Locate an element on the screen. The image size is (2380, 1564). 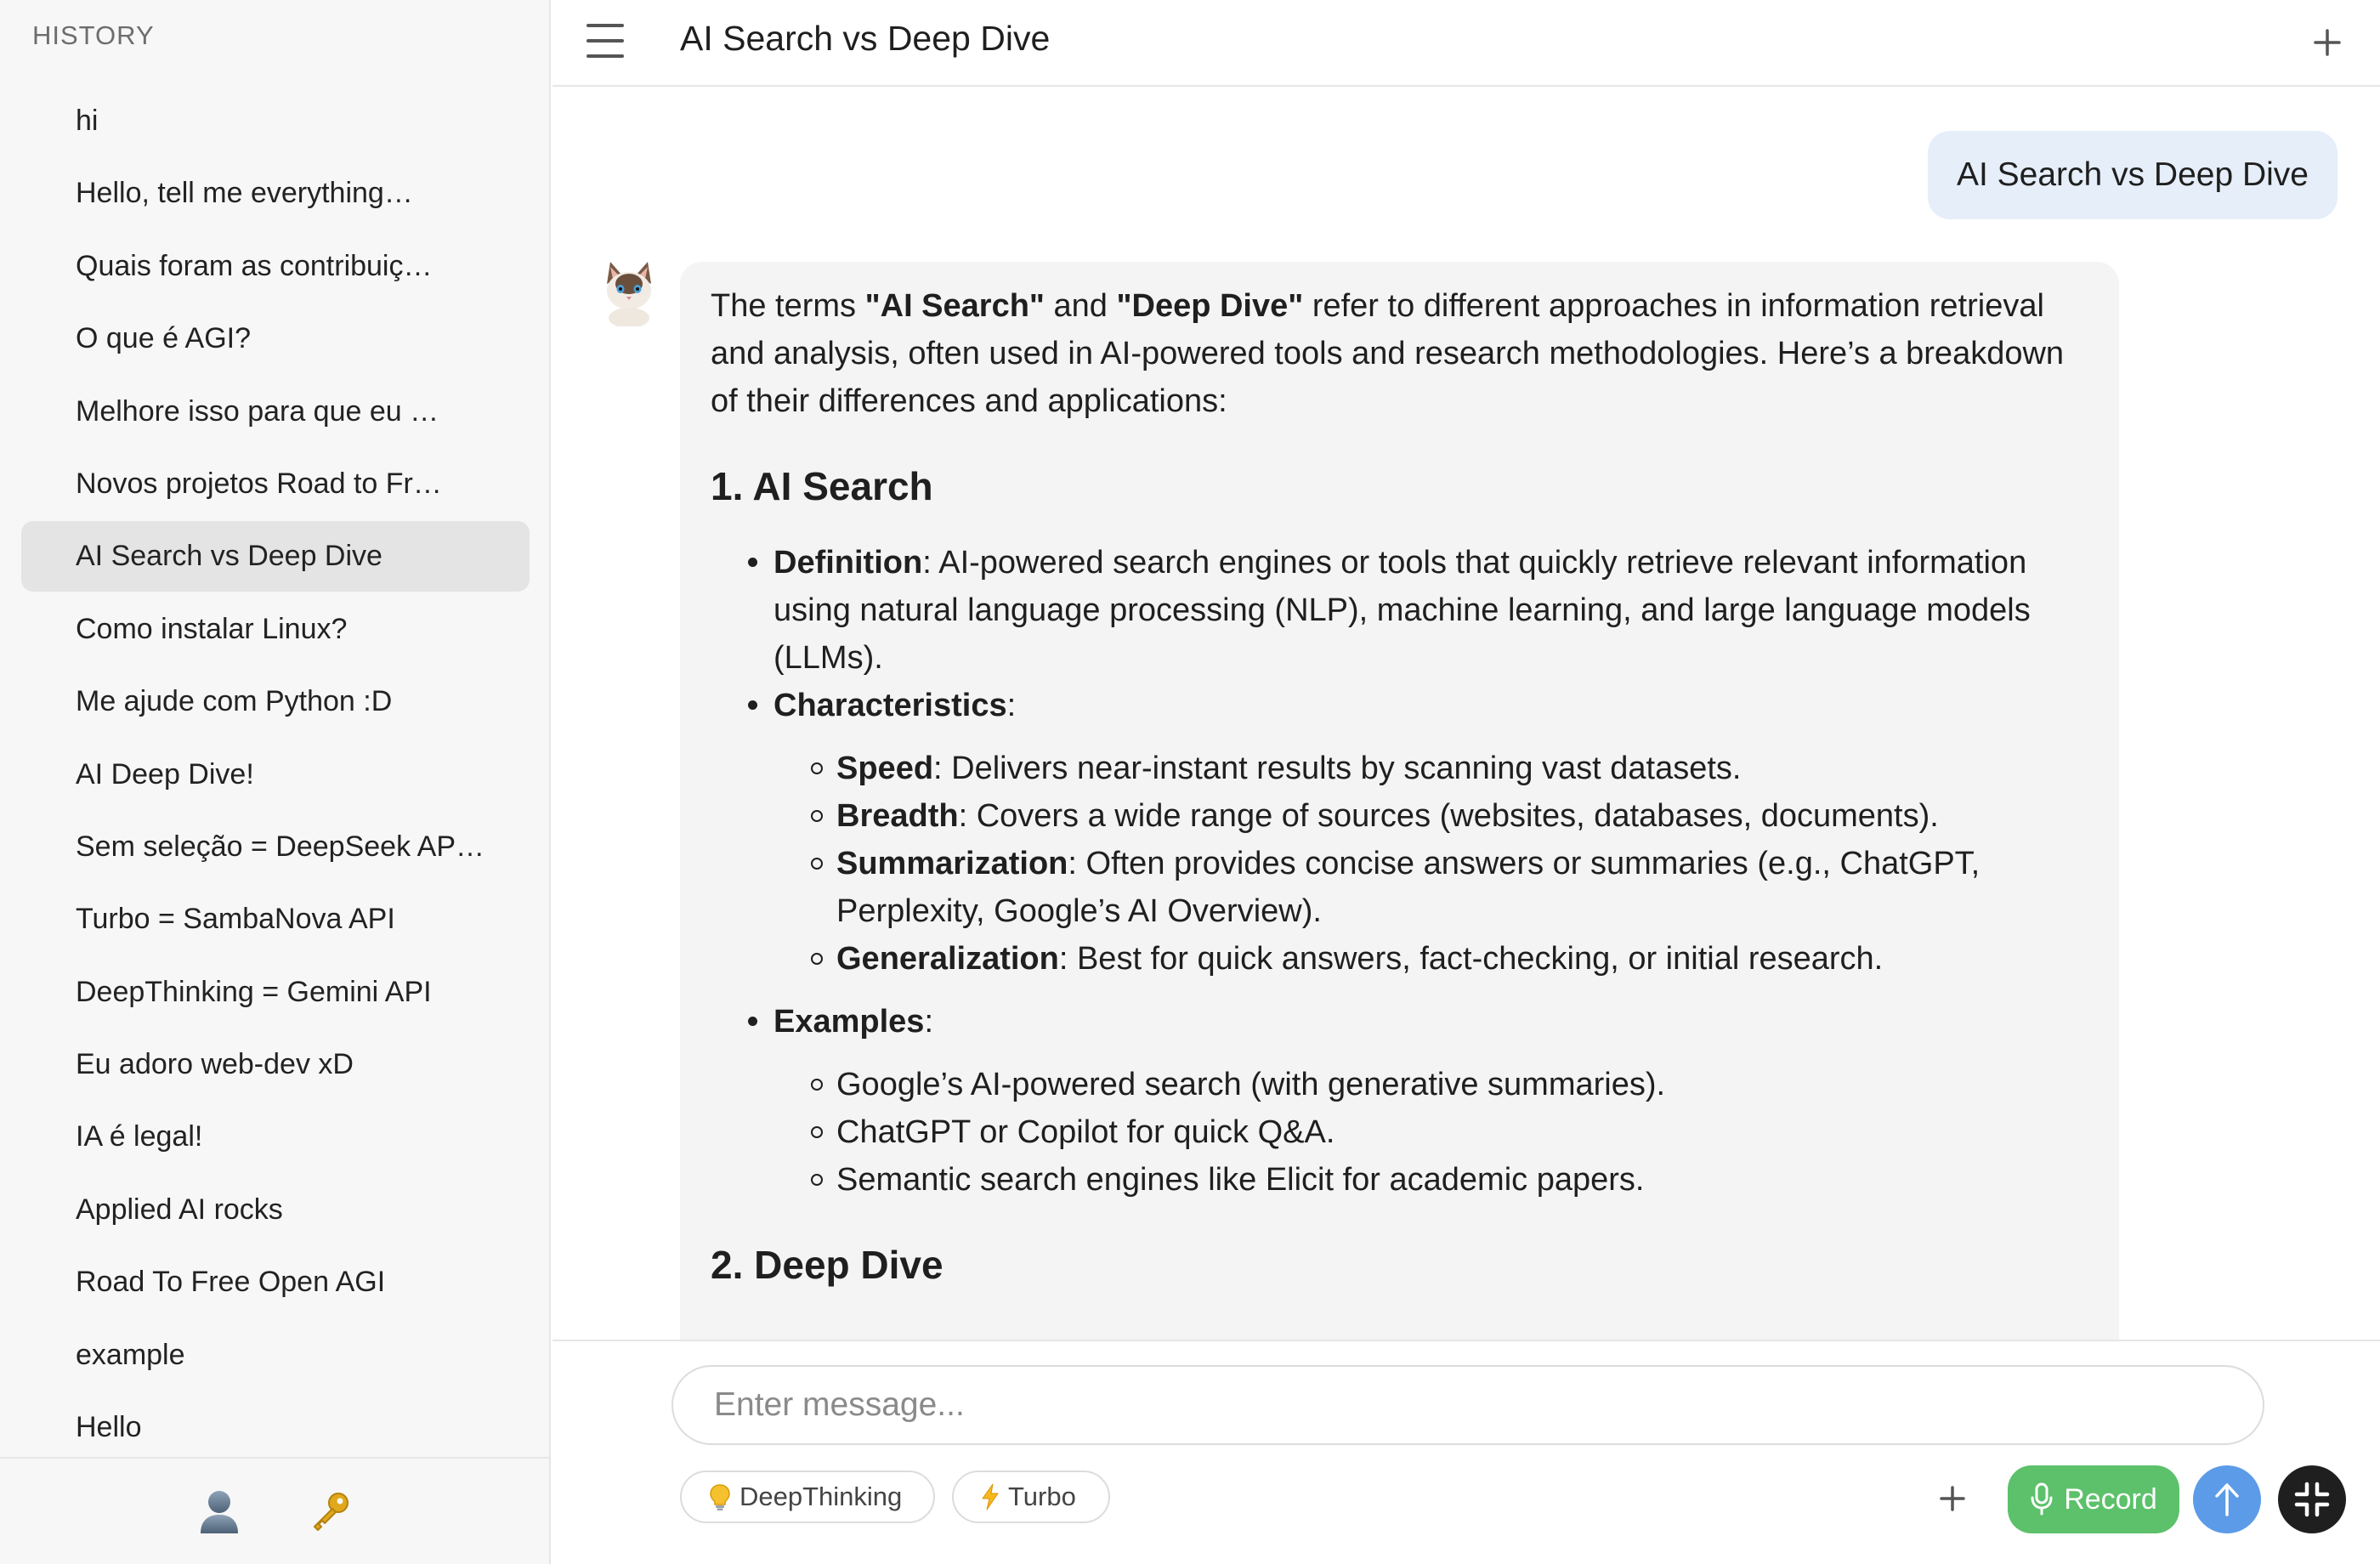
turbo-label: Turbo is located at coordinates (1042, 1496).